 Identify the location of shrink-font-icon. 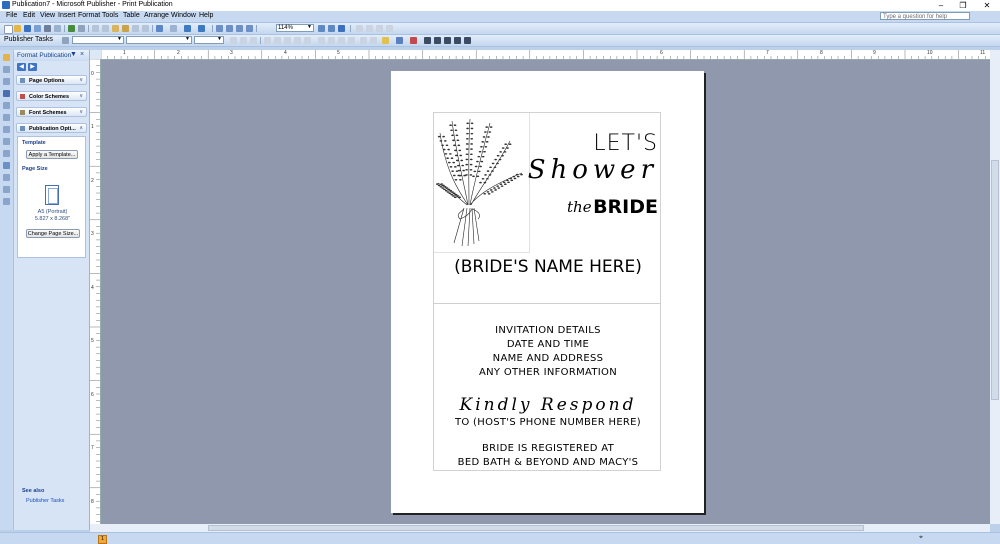
(373, 40).